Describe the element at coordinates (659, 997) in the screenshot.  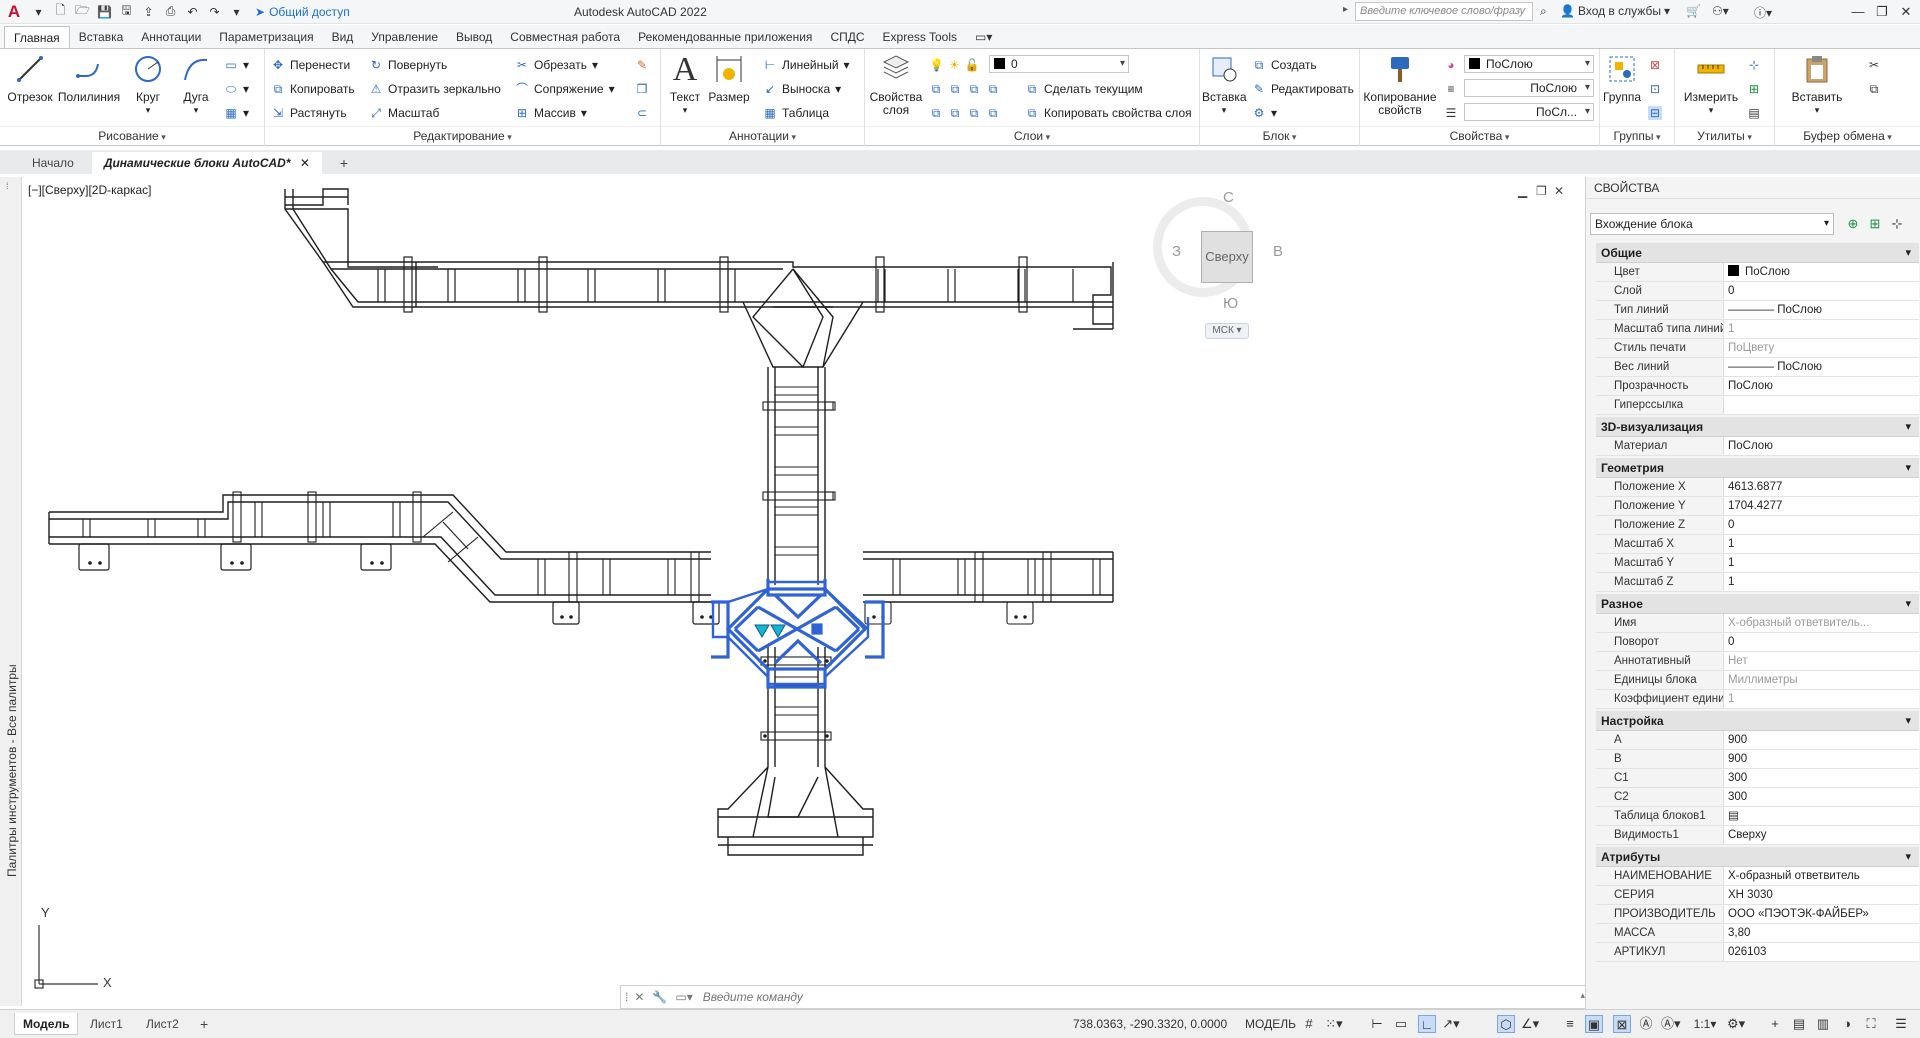
I see `cmd-customize-icon: 🔧` at that location.